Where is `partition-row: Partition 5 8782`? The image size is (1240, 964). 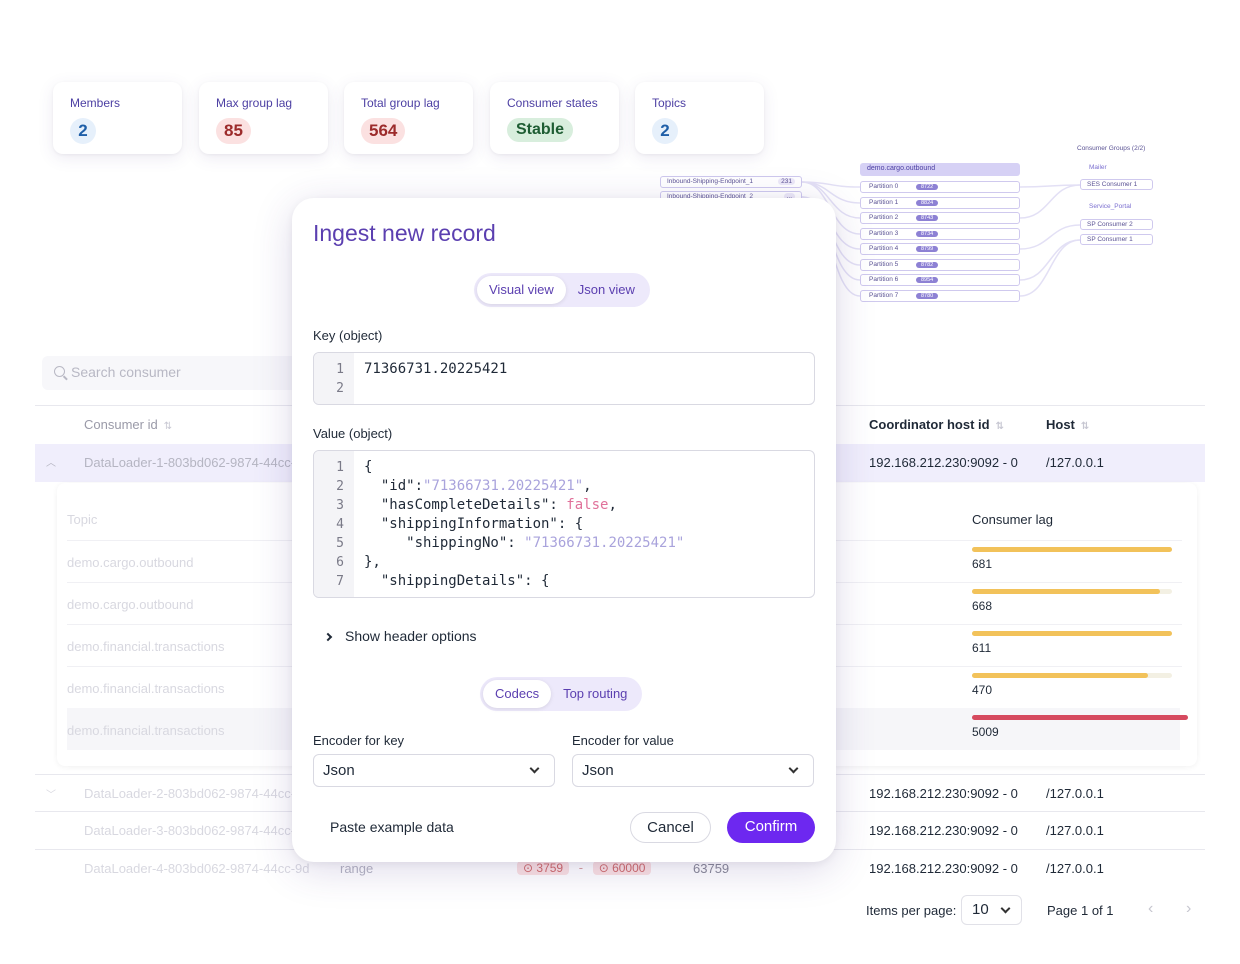 partition-row: Partition 5 8782 is located at coordinates (940, 265).